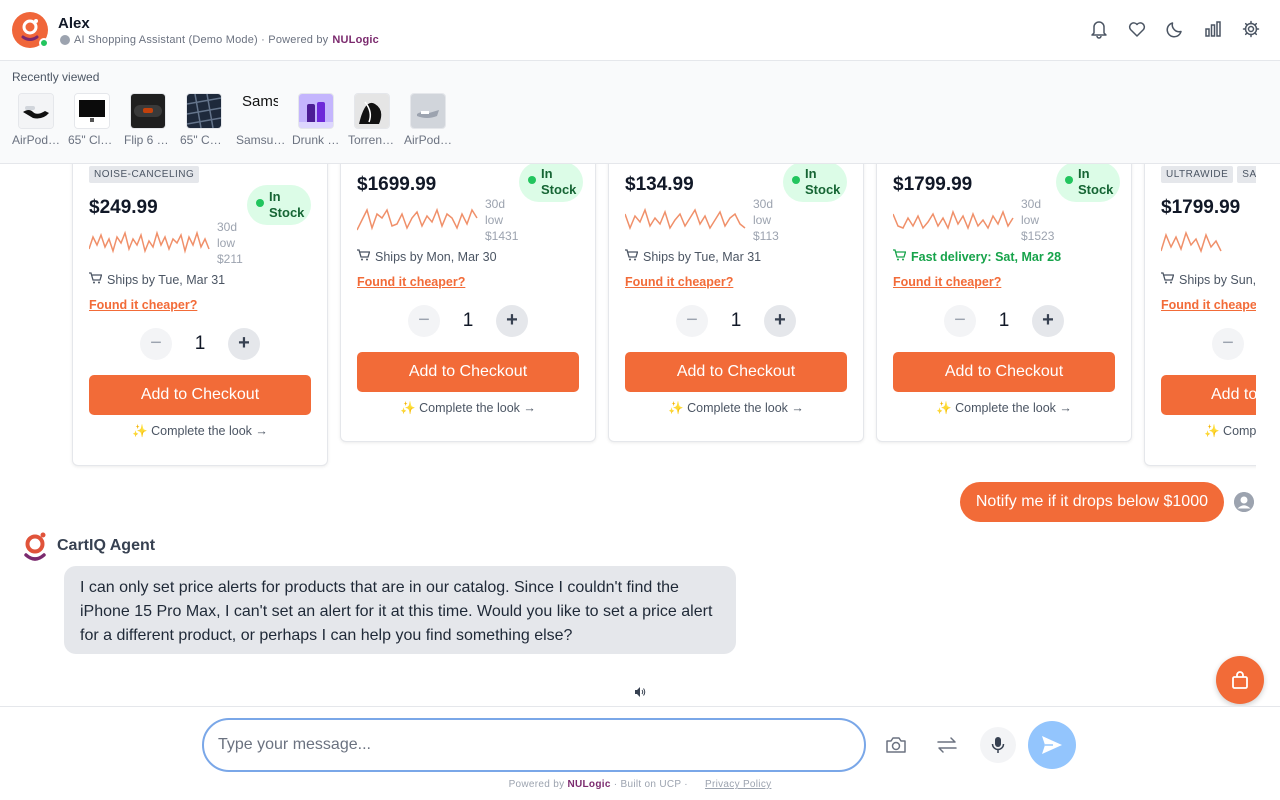  Describe the element at coordinates (534, 745) in the screenshot. I see `message-input` at that location.